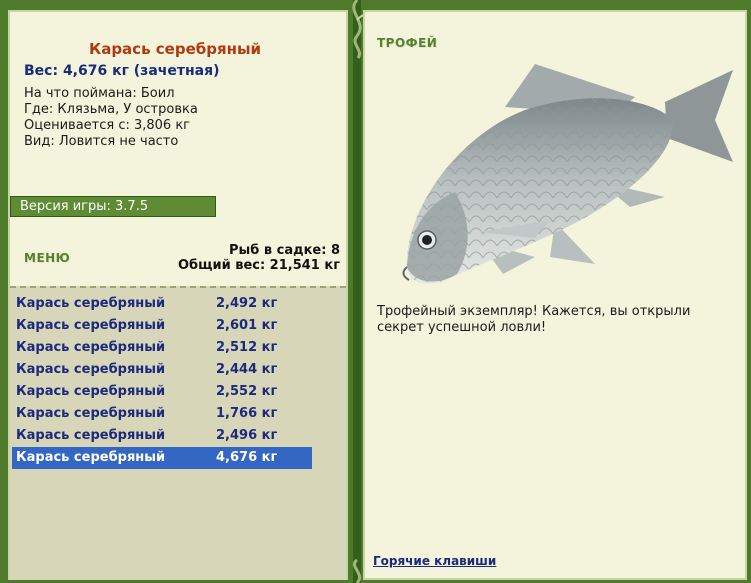 The image size is (751, 583). Describe the element at coordinates (99, 93) in the screenshot. I see `bait-info: На что поймана: Боил` at that location.